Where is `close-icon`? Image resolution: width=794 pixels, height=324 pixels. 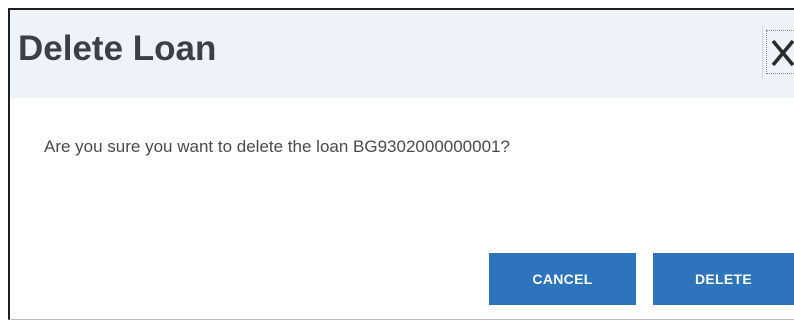 close-icon is located at coordinates (782, 53).